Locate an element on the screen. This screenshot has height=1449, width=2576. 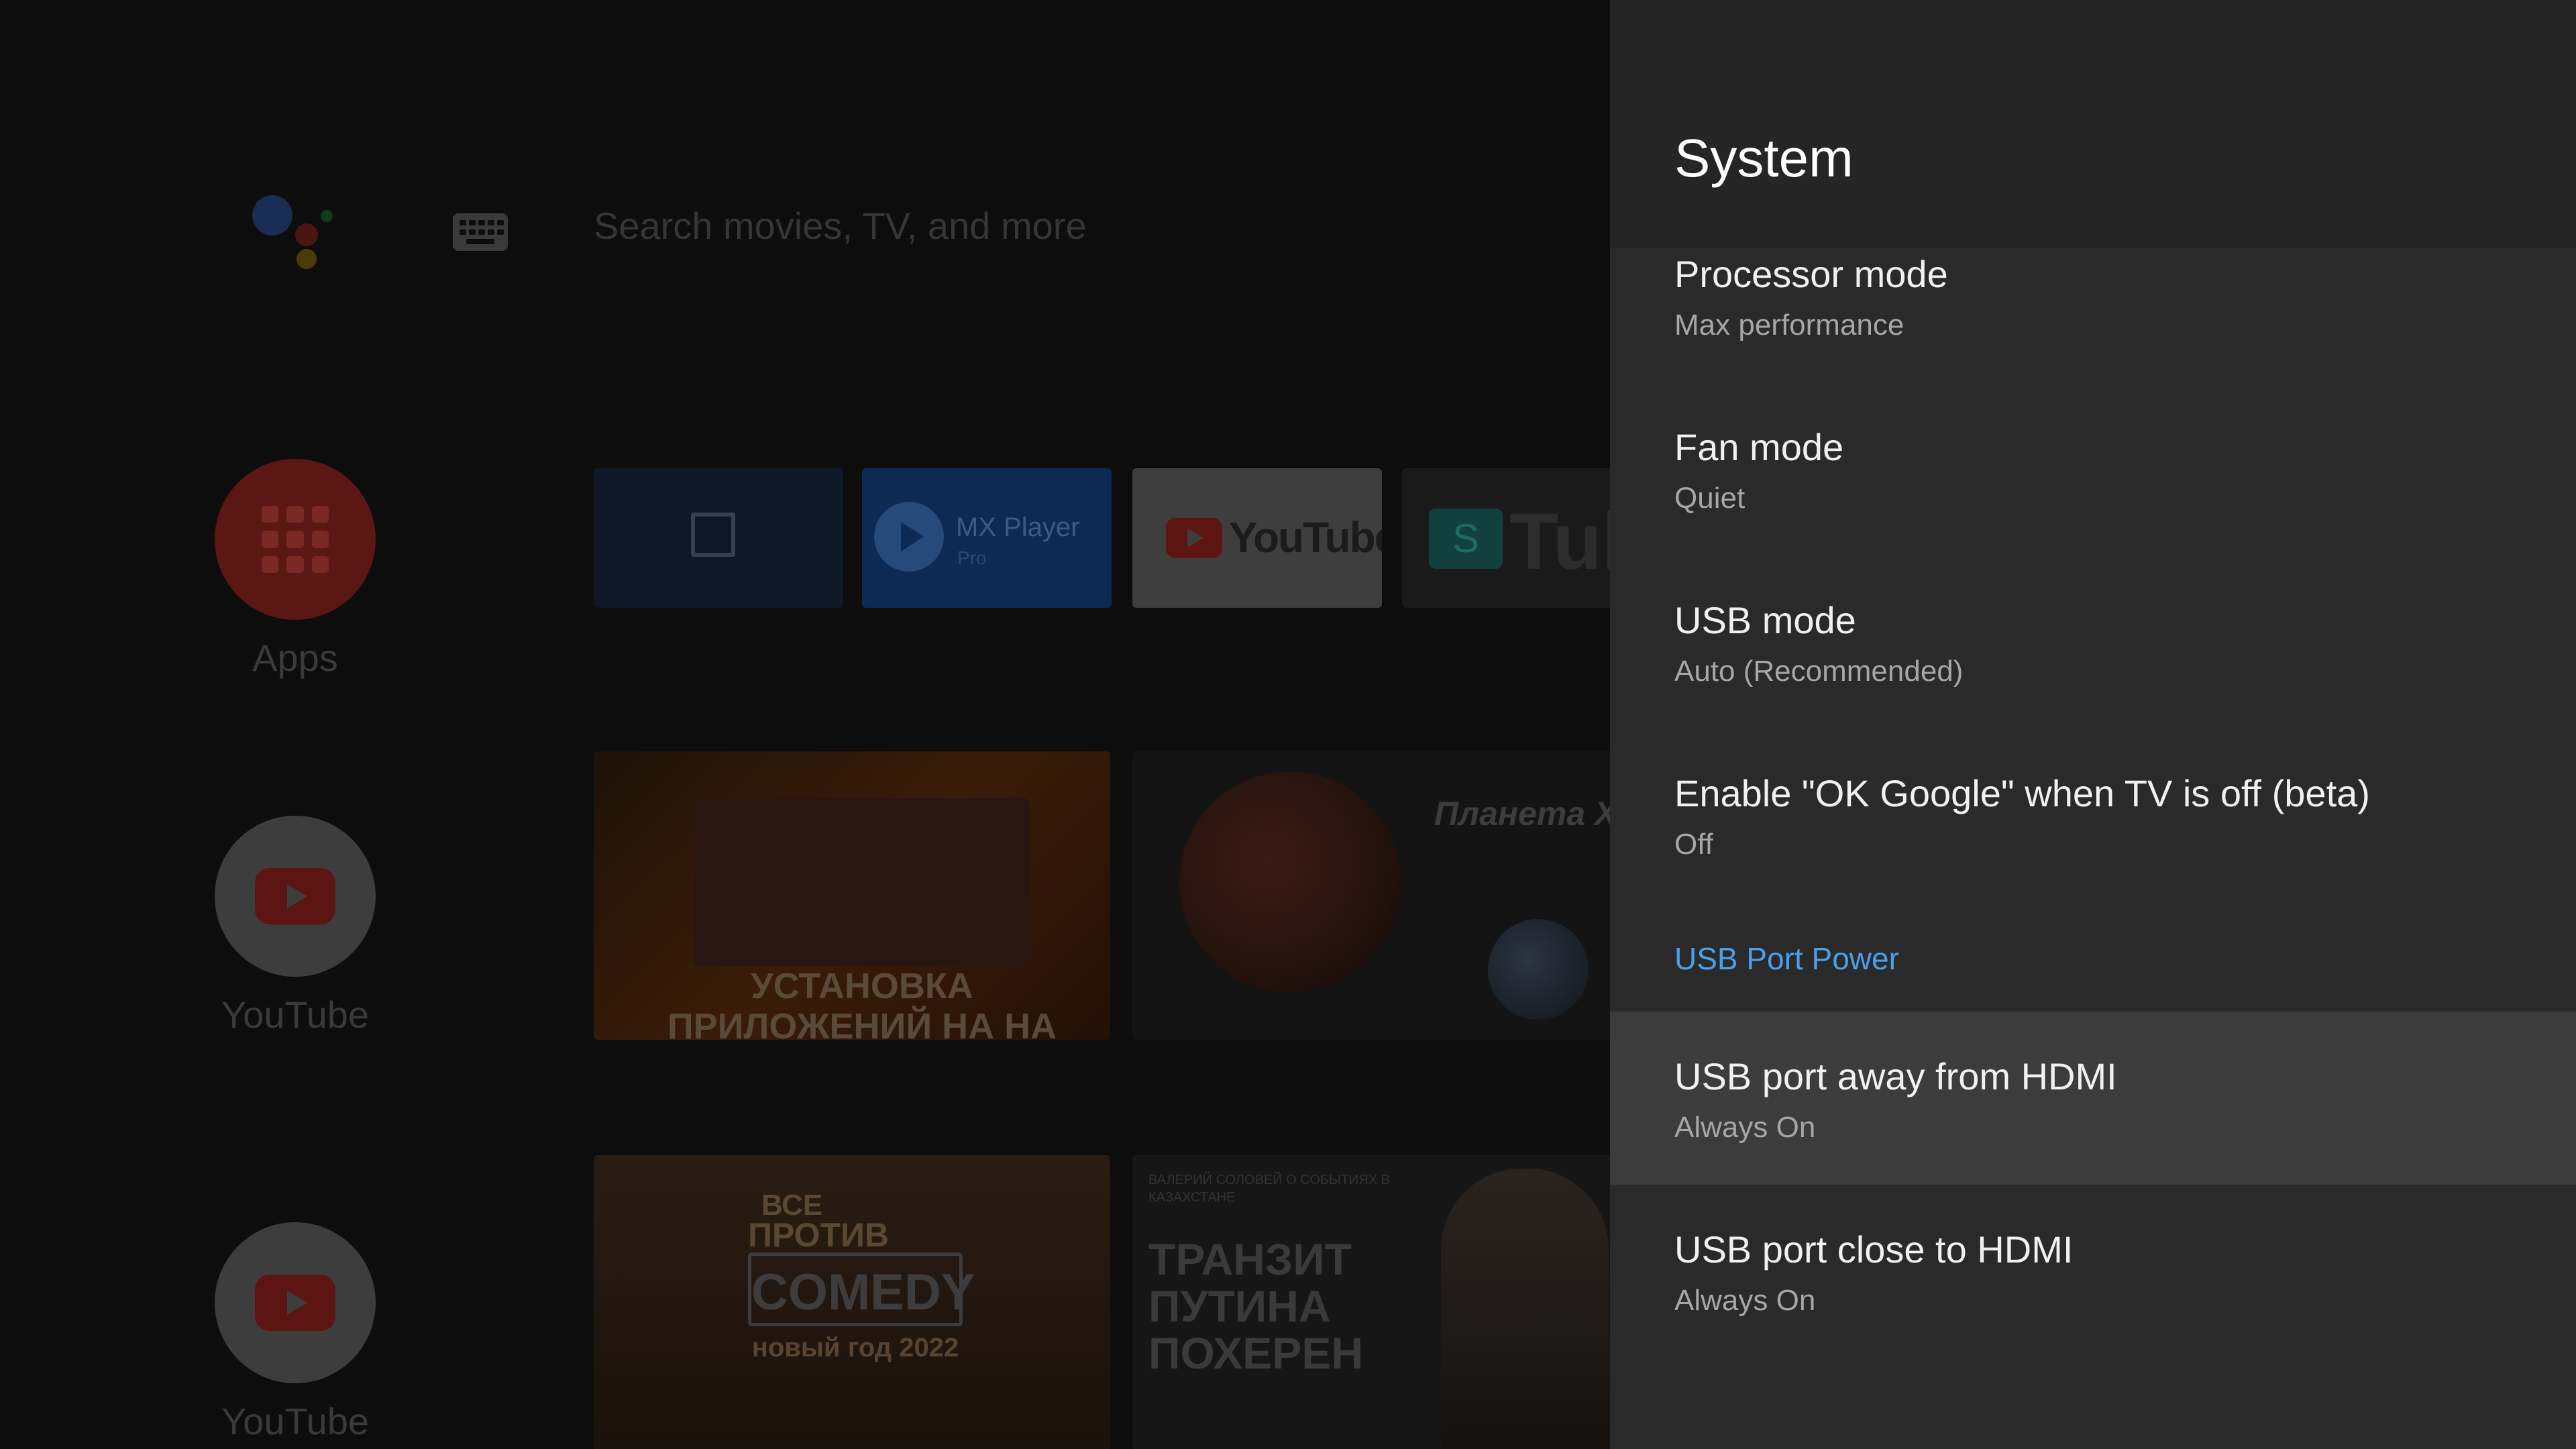
setting-value: Quiet is located at coordinates (1710, 498).